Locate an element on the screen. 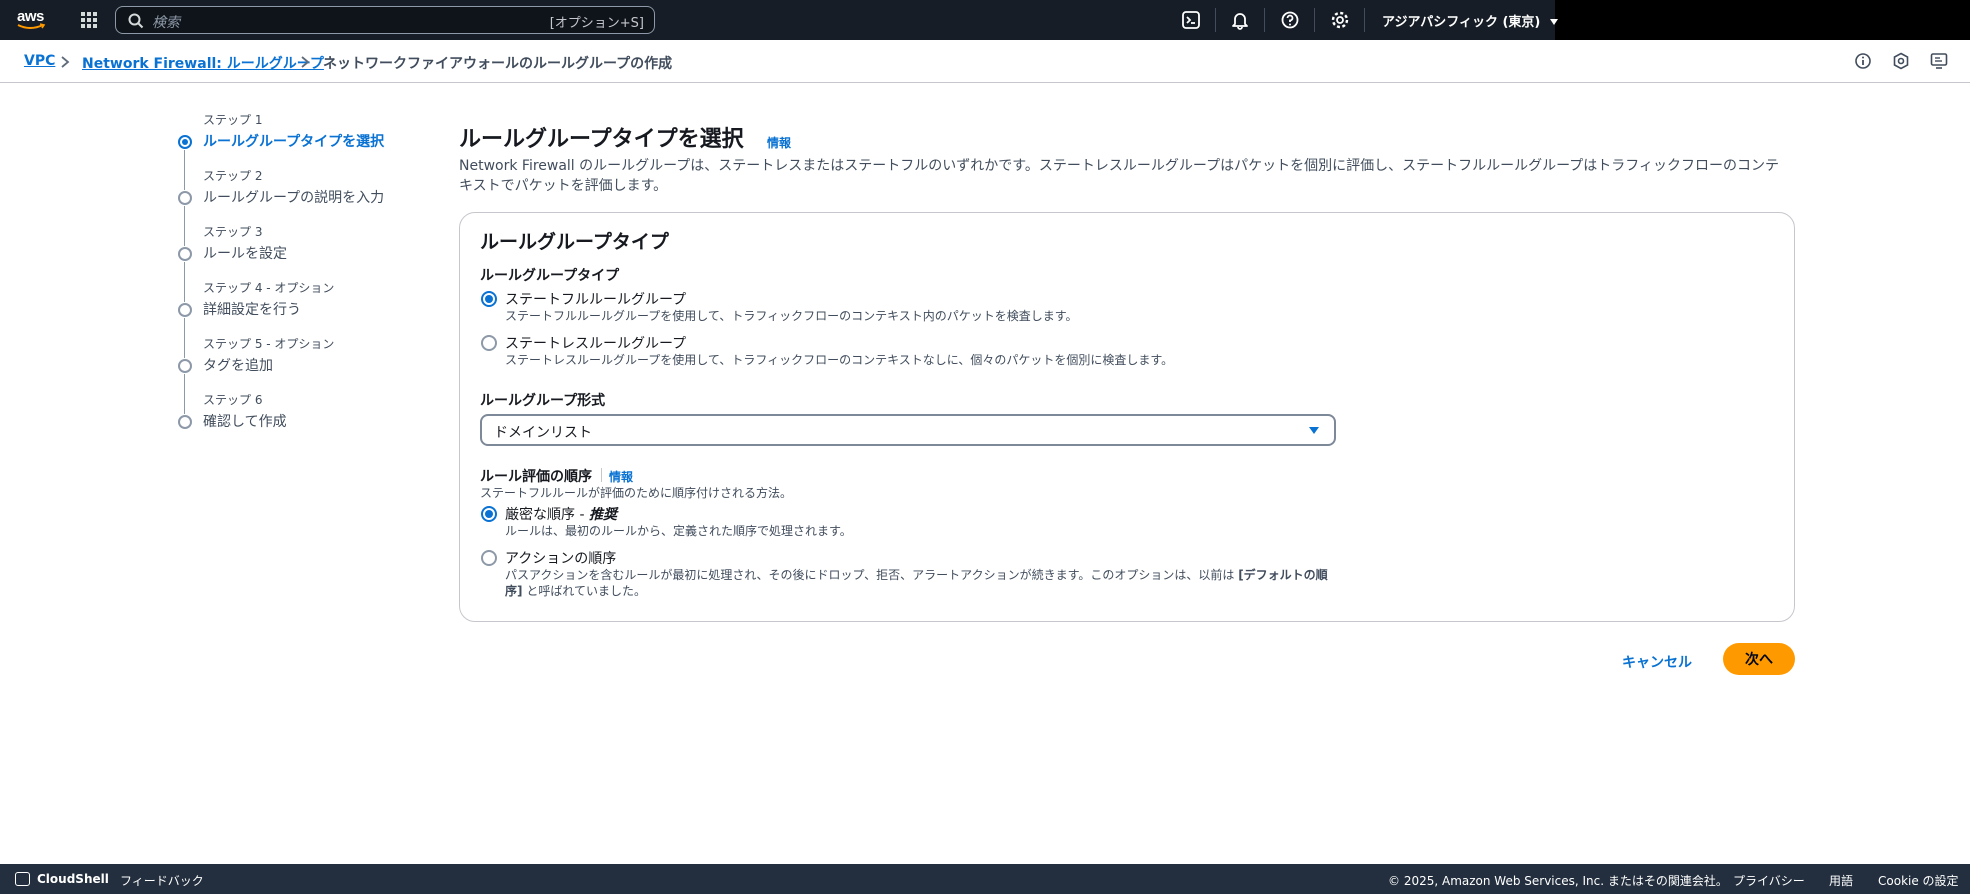  region-label: アジアパシフィック (東京) is located at coordinates (1461, 22).